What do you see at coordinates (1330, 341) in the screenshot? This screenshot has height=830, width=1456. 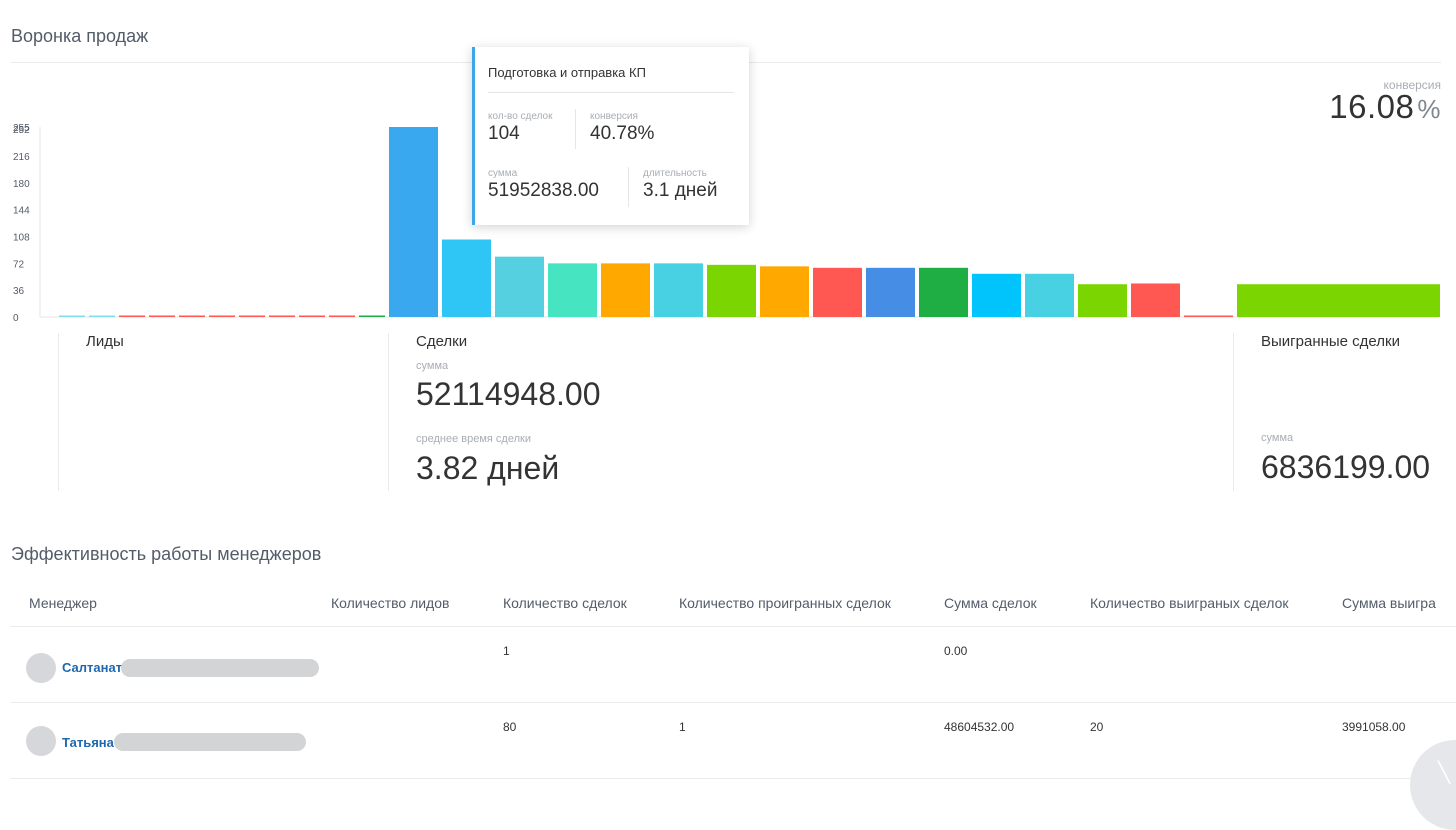 I see `won-deals-title: Выигранные сделки` at bounding box center [1330, 341].